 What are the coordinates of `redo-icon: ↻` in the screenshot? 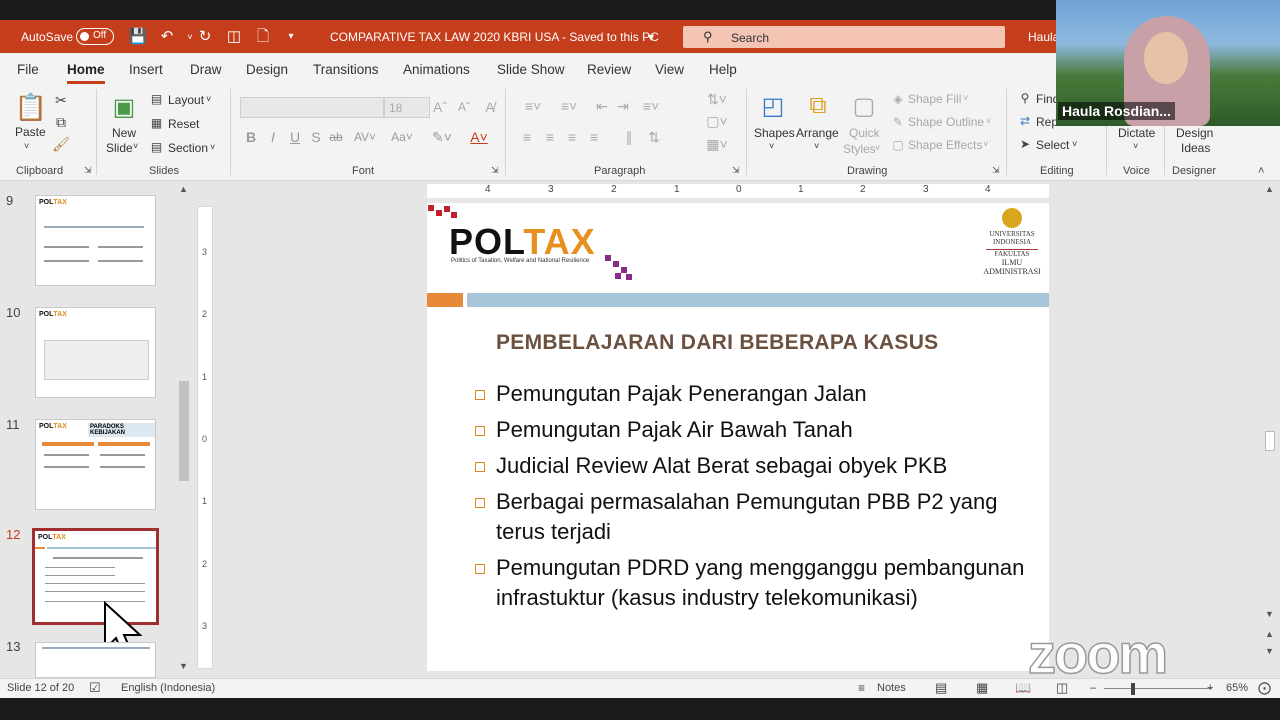 It's located at (205, 37).